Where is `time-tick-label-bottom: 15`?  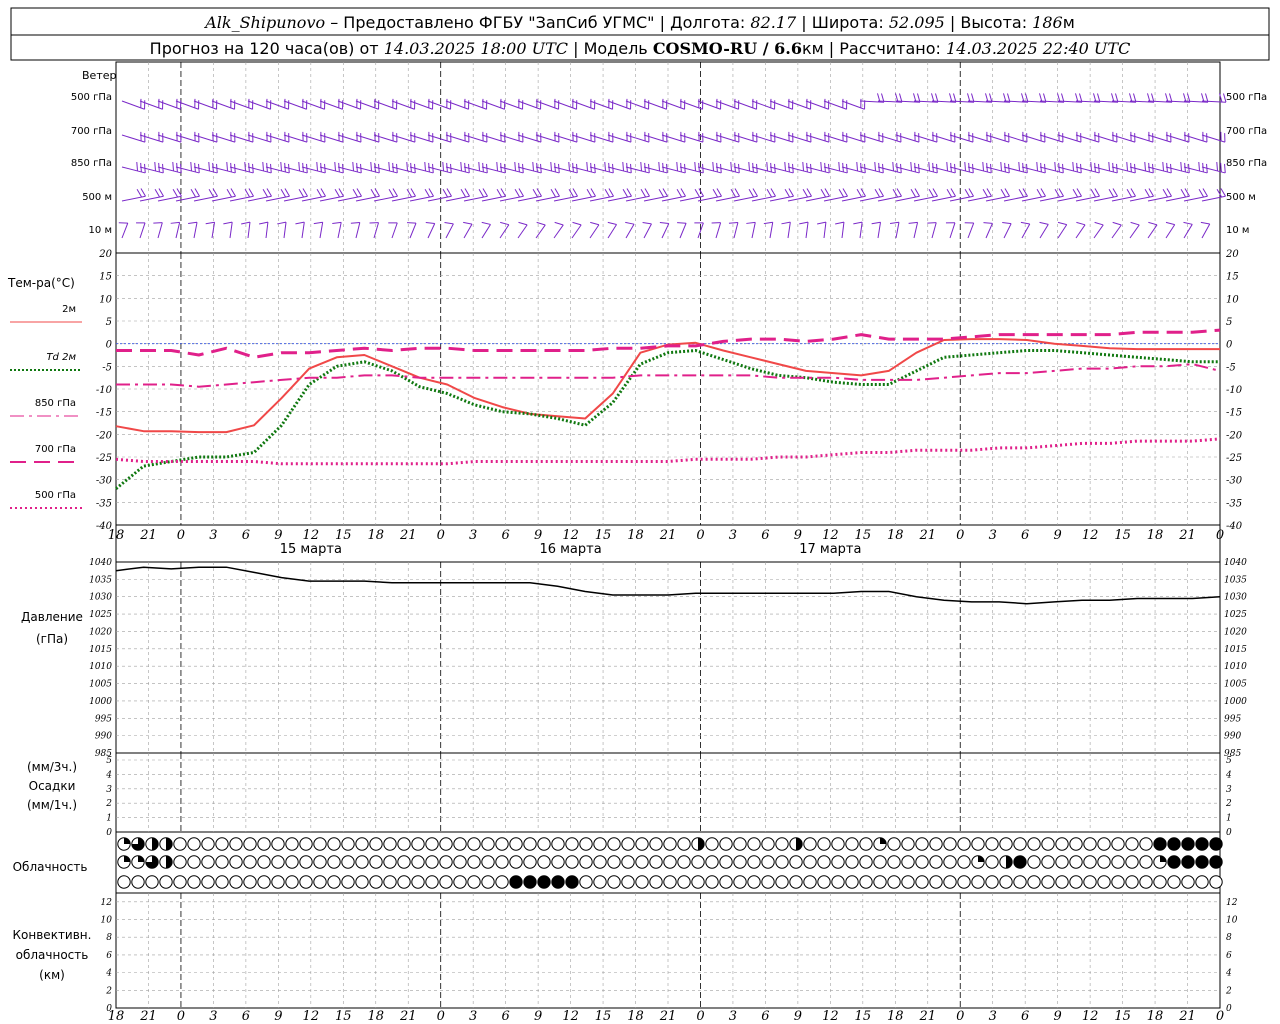 time-tick-label-bottom: 15 is located at coordinates (343, 1016).